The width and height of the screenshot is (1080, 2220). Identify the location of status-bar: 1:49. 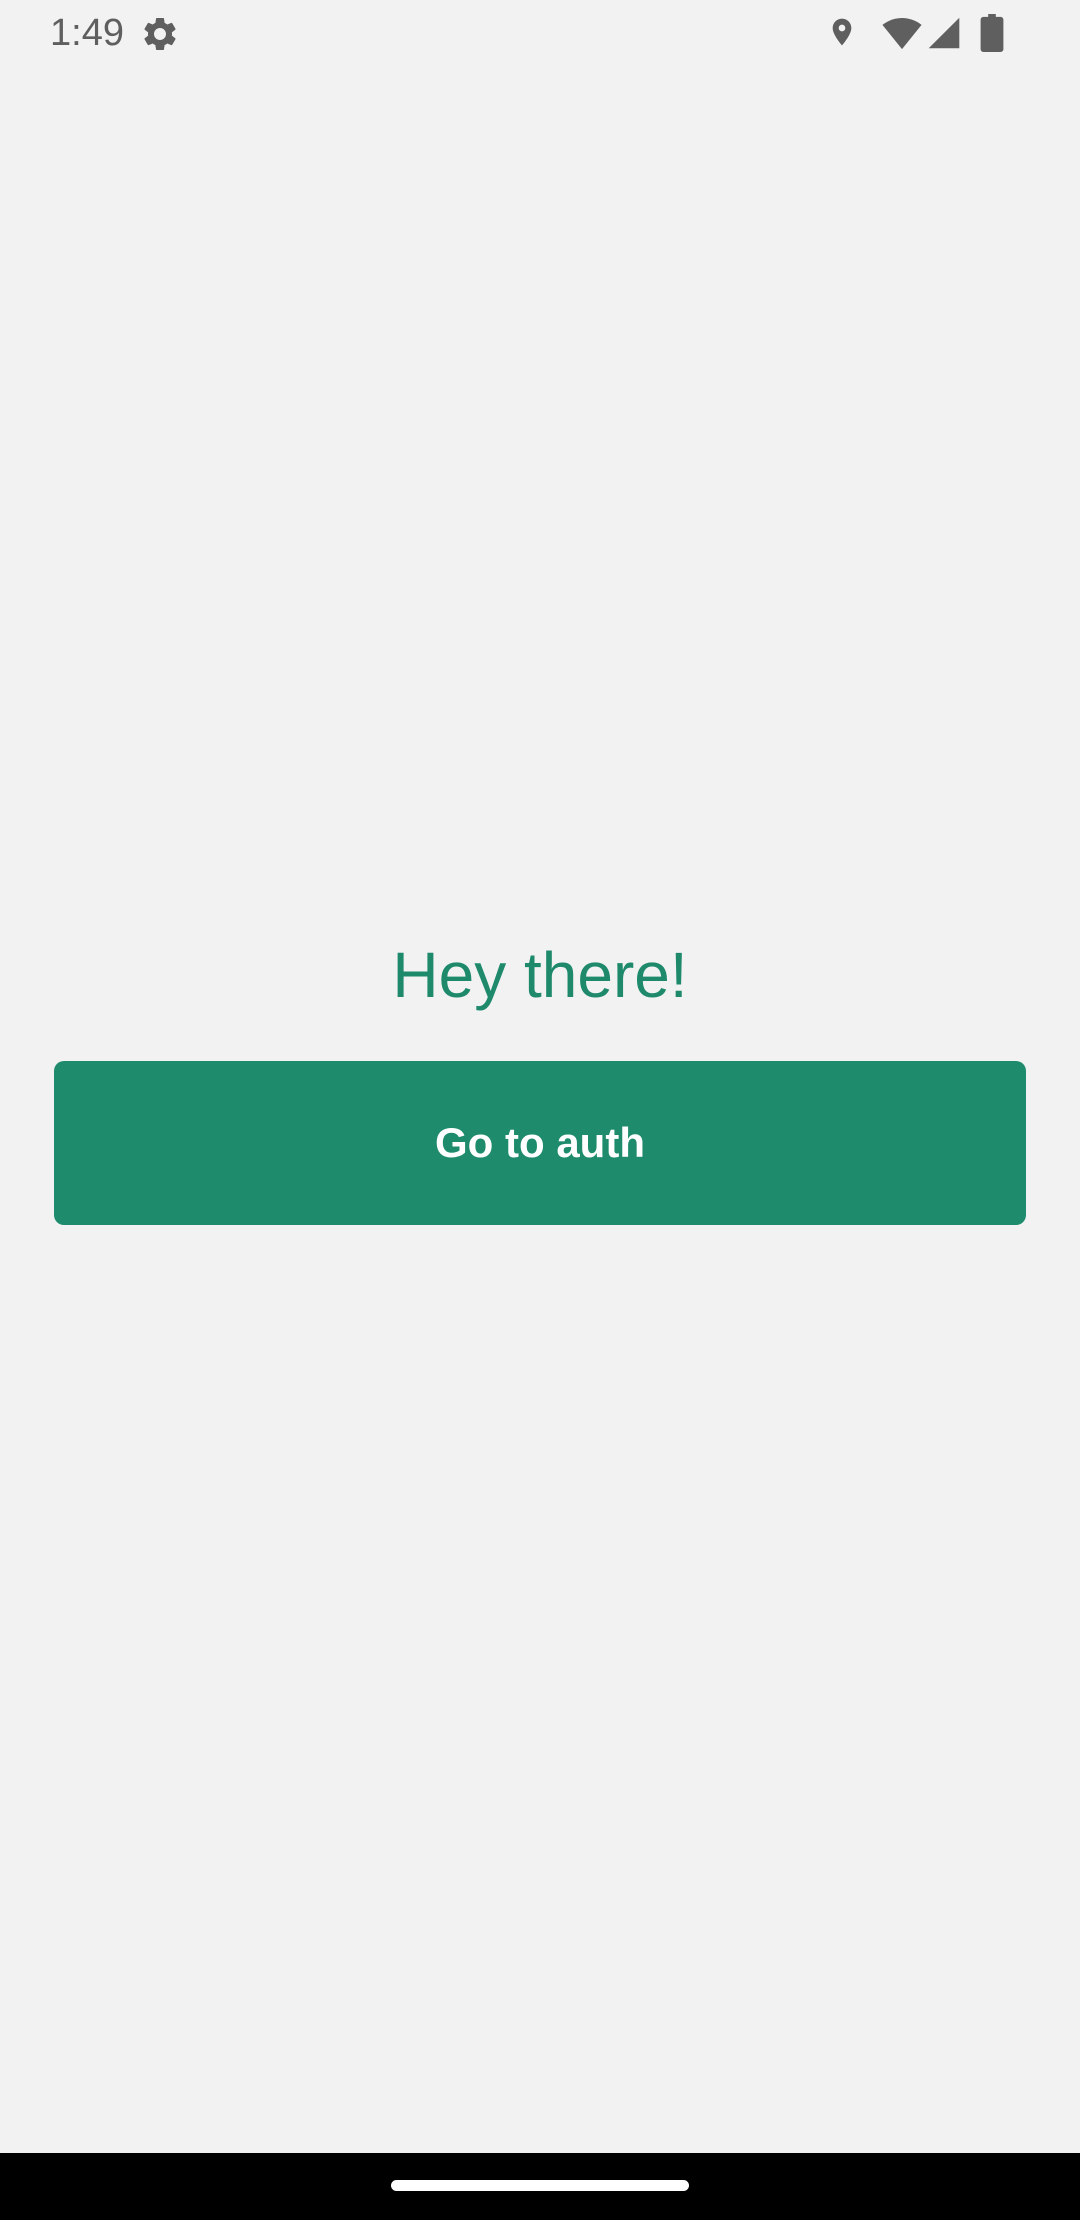
(540, 33).